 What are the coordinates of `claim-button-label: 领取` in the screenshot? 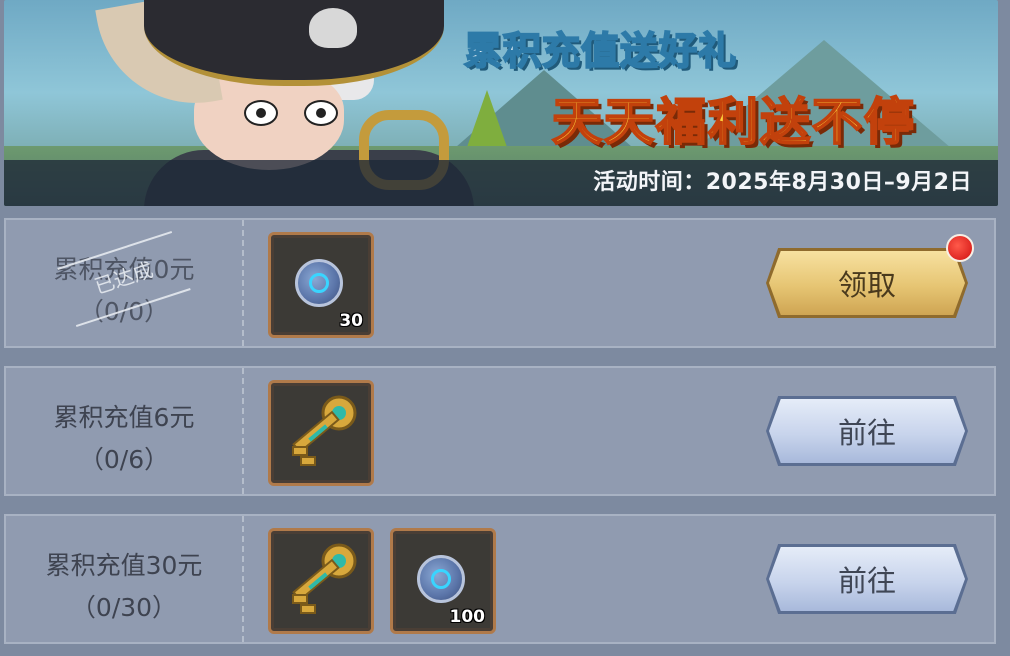 It's located at (867, 283).